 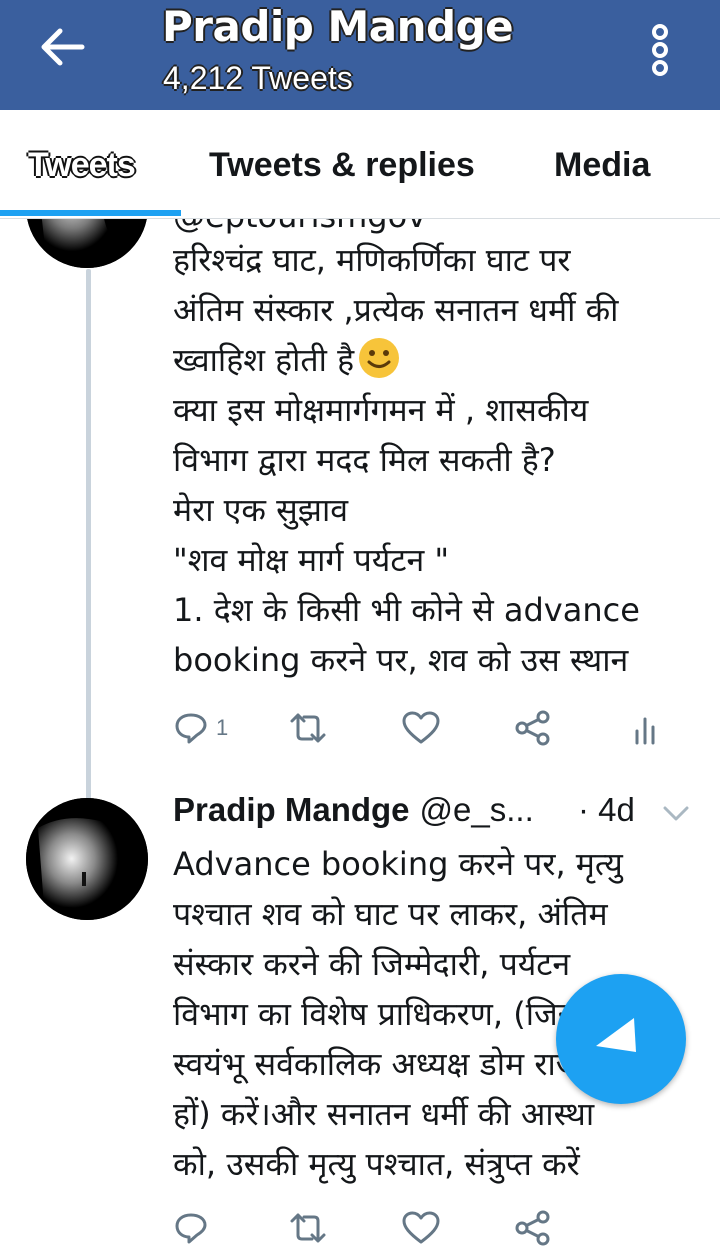 What do you see at coordinates (406, 610) in the screenshot?
I see `tweet-line: 1. देश के किसी भी कोने से advance` at bounding box center [406, 610].